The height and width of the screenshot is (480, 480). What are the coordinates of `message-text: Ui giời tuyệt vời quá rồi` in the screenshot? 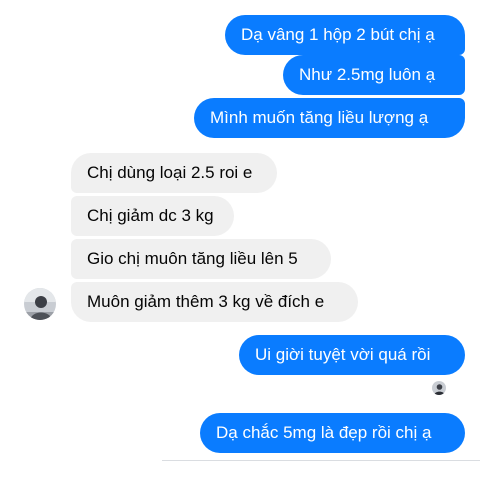 It's located at (343, 354).